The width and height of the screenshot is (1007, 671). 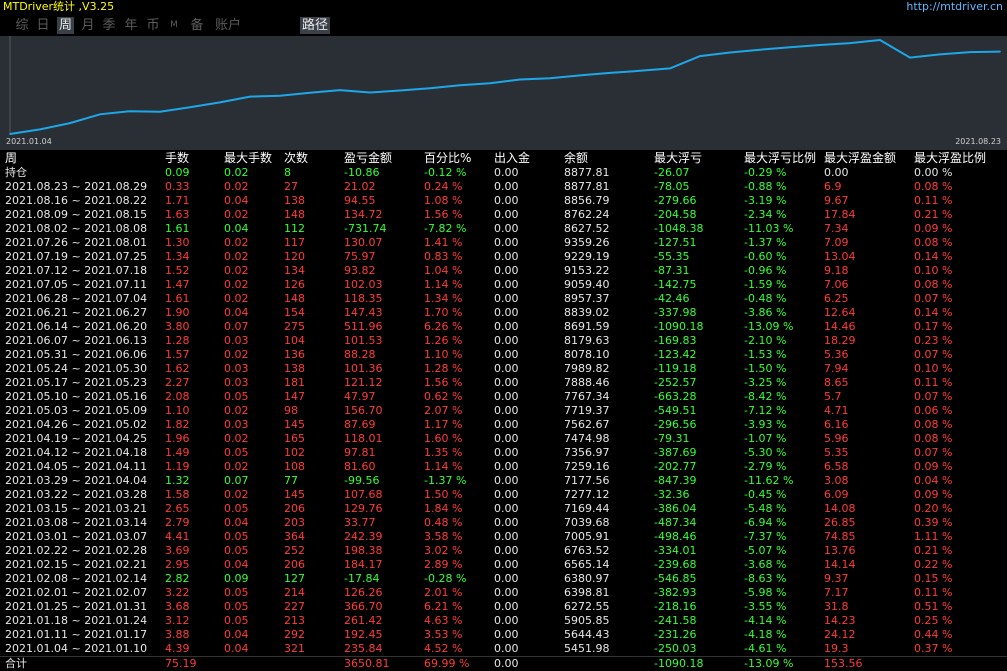 What do you see at coordinates (174, 25) in the screenshot?
I see `tab-7: M` at bounding box center [174, 25].